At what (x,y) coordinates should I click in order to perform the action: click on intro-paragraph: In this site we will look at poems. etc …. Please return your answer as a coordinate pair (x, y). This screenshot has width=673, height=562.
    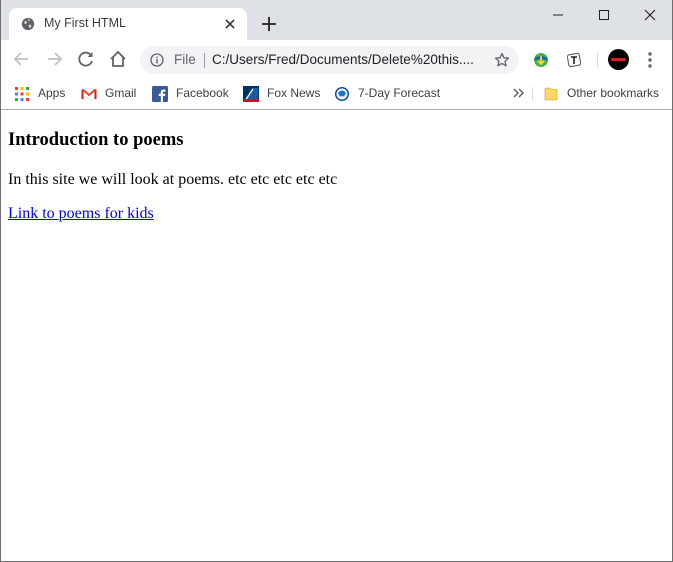
    Looking at the image, I should click on (173, 179).